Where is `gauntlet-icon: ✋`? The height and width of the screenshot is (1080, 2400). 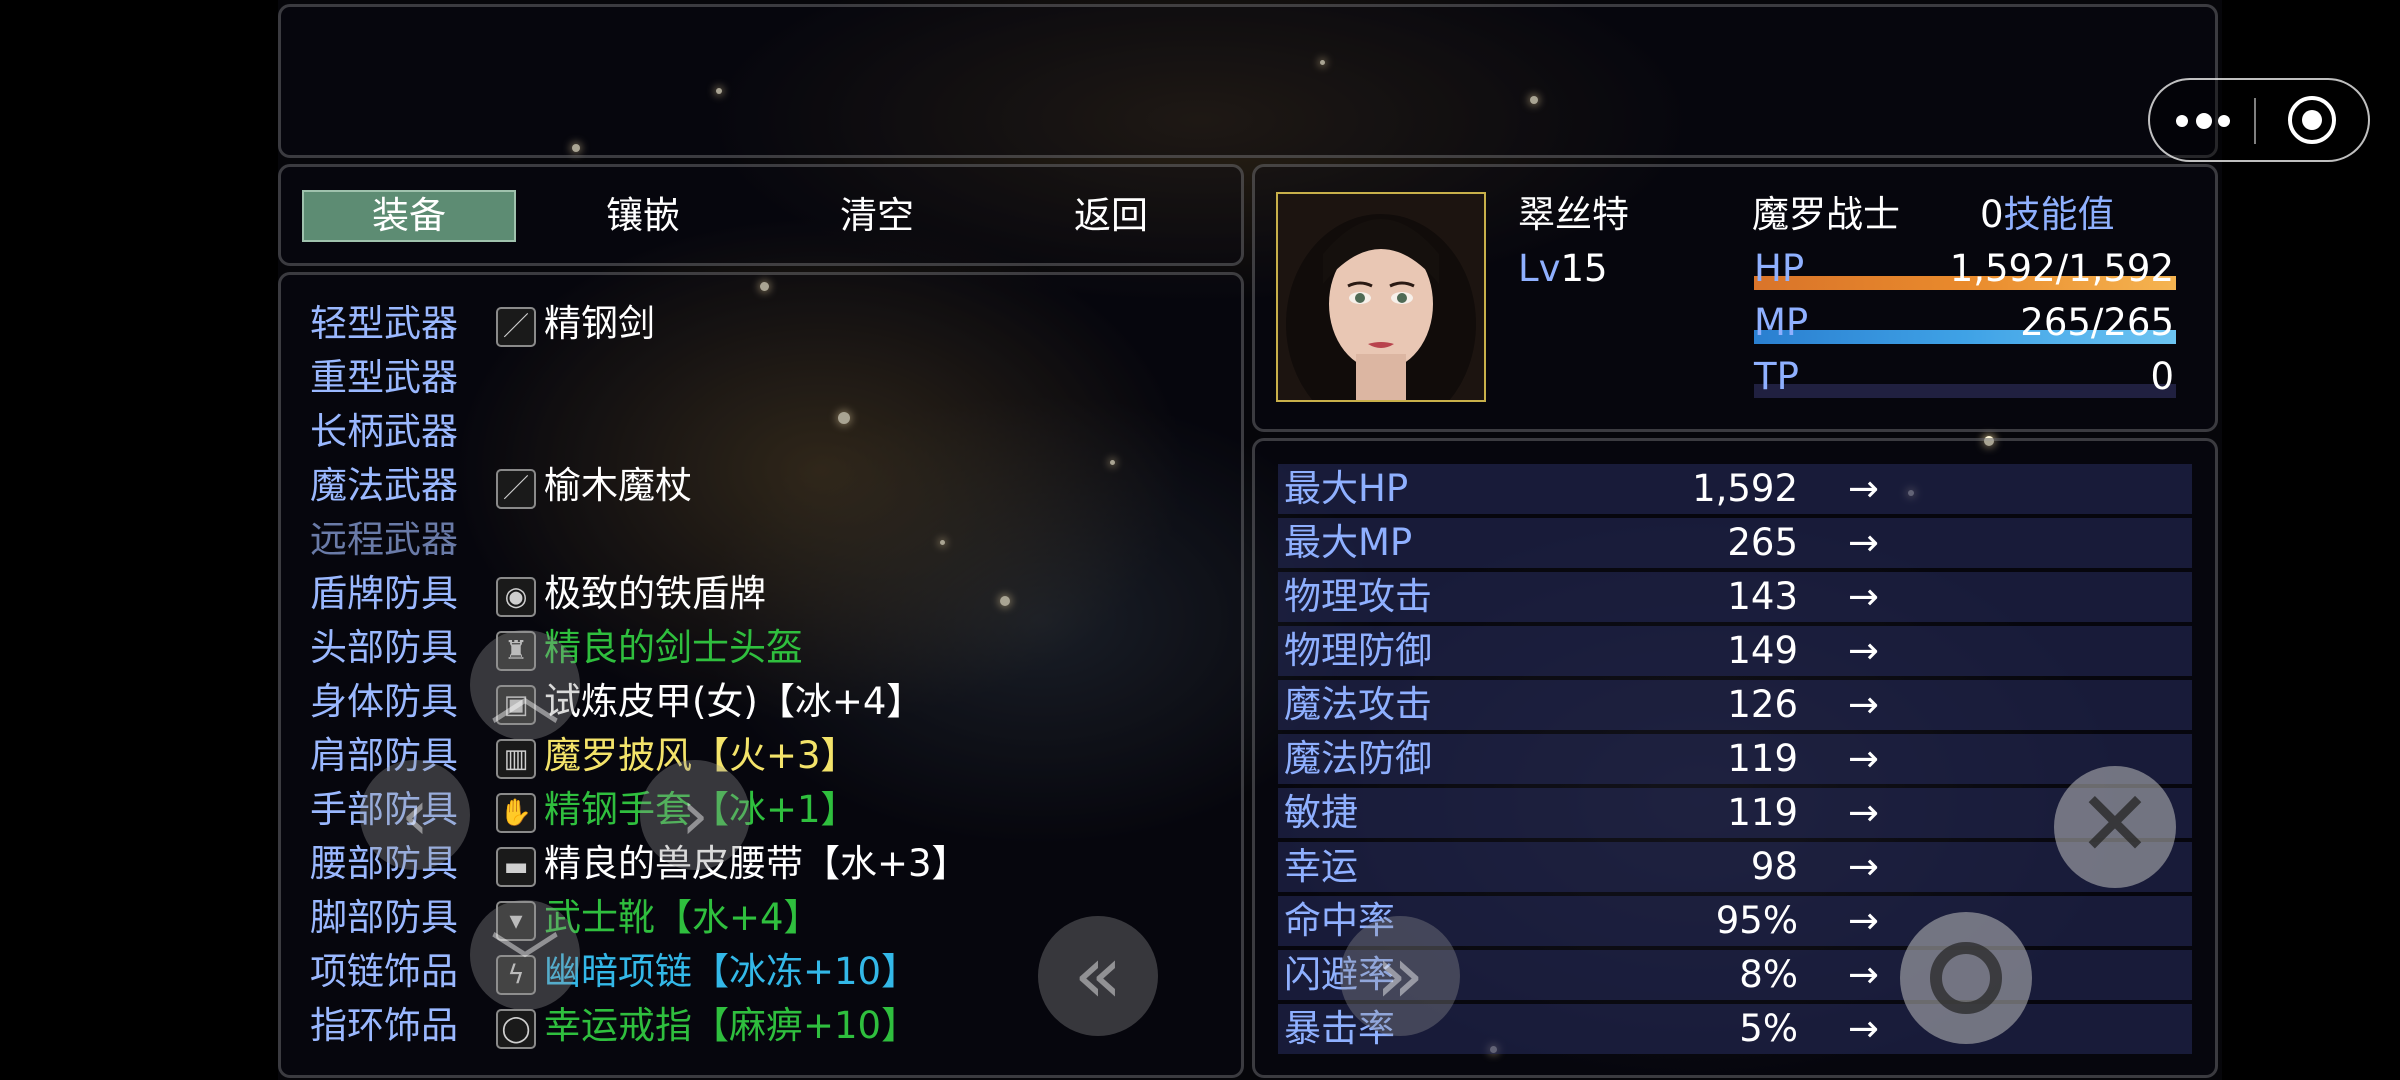
gauntlet-icon: ✋ is located at coordinates (516, 813).